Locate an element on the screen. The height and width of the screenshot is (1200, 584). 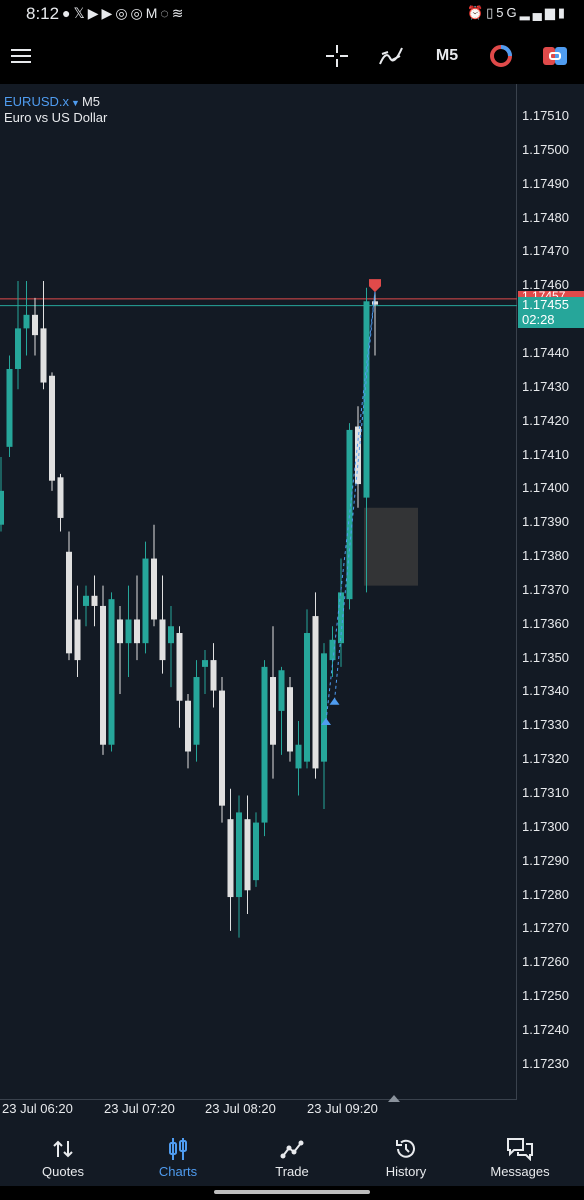
nav-label: Messages is located at coordinates (520, 1171).